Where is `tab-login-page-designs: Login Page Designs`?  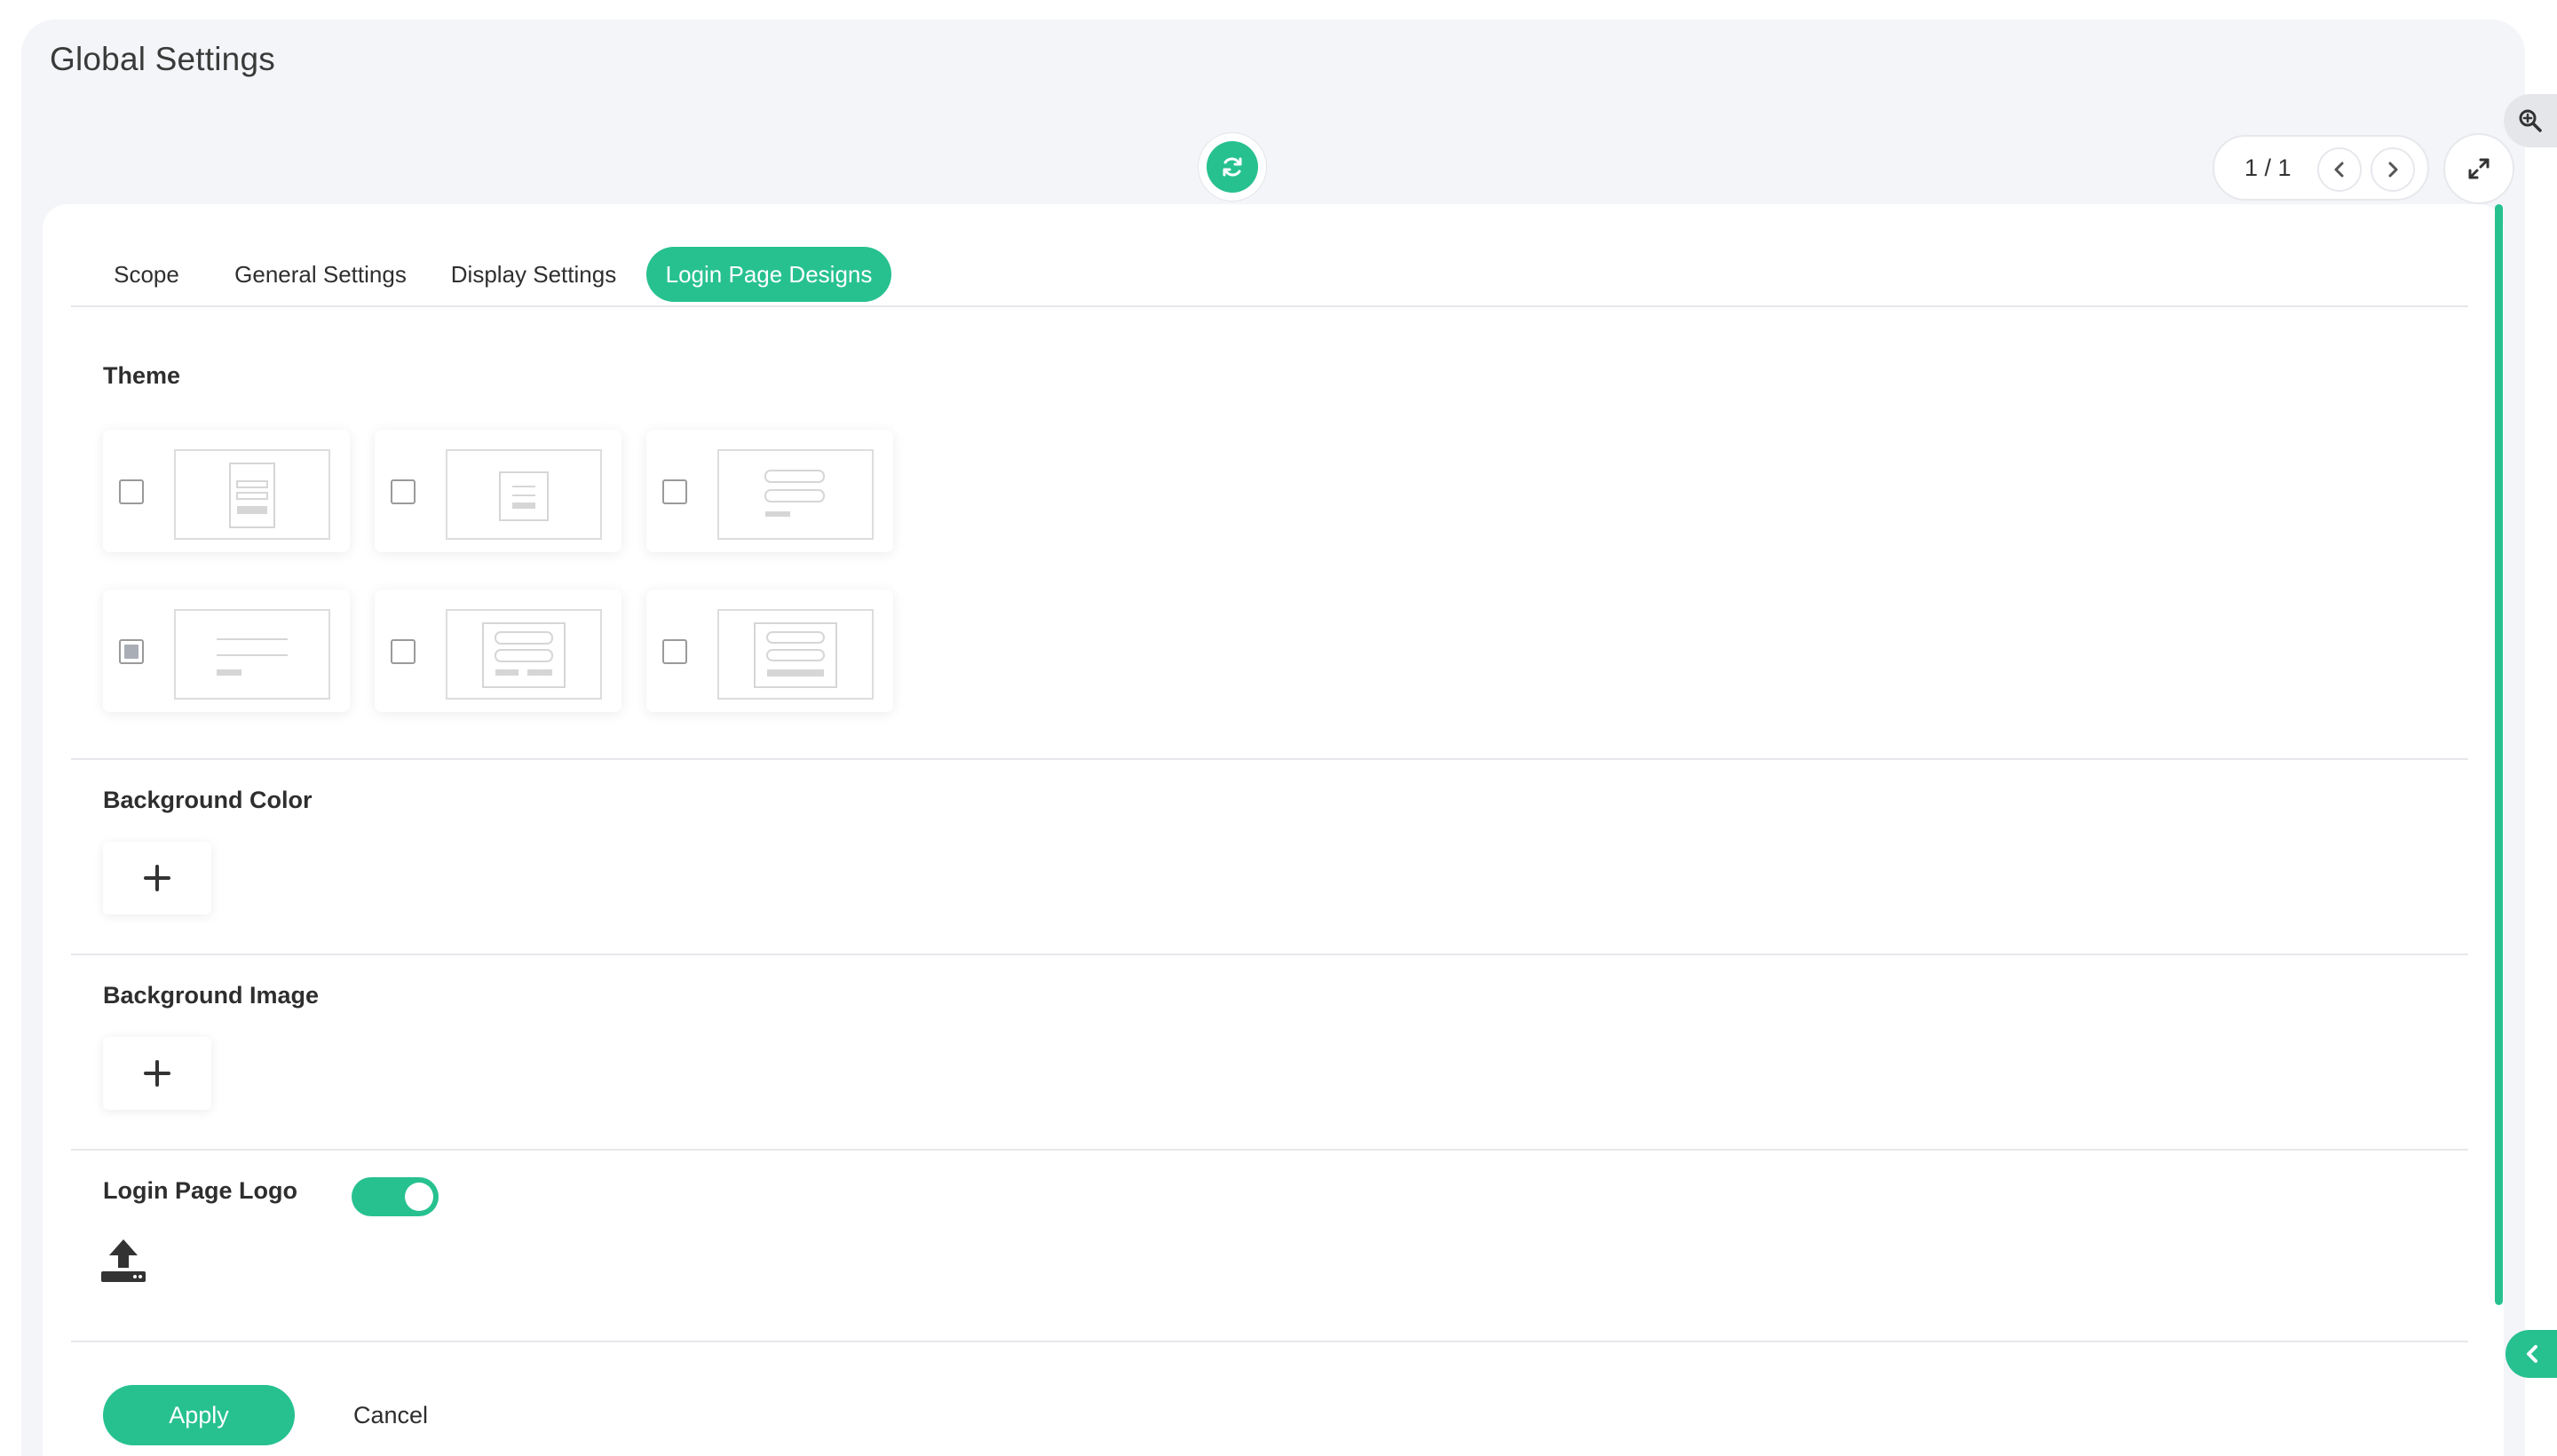 tab-login-page-designs: Login Page Designs is located at coordinates (768, 274).